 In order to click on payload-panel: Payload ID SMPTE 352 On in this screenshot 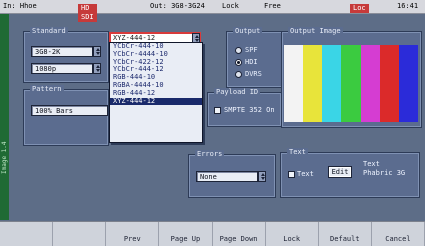, I will do `click(244, 107)`.